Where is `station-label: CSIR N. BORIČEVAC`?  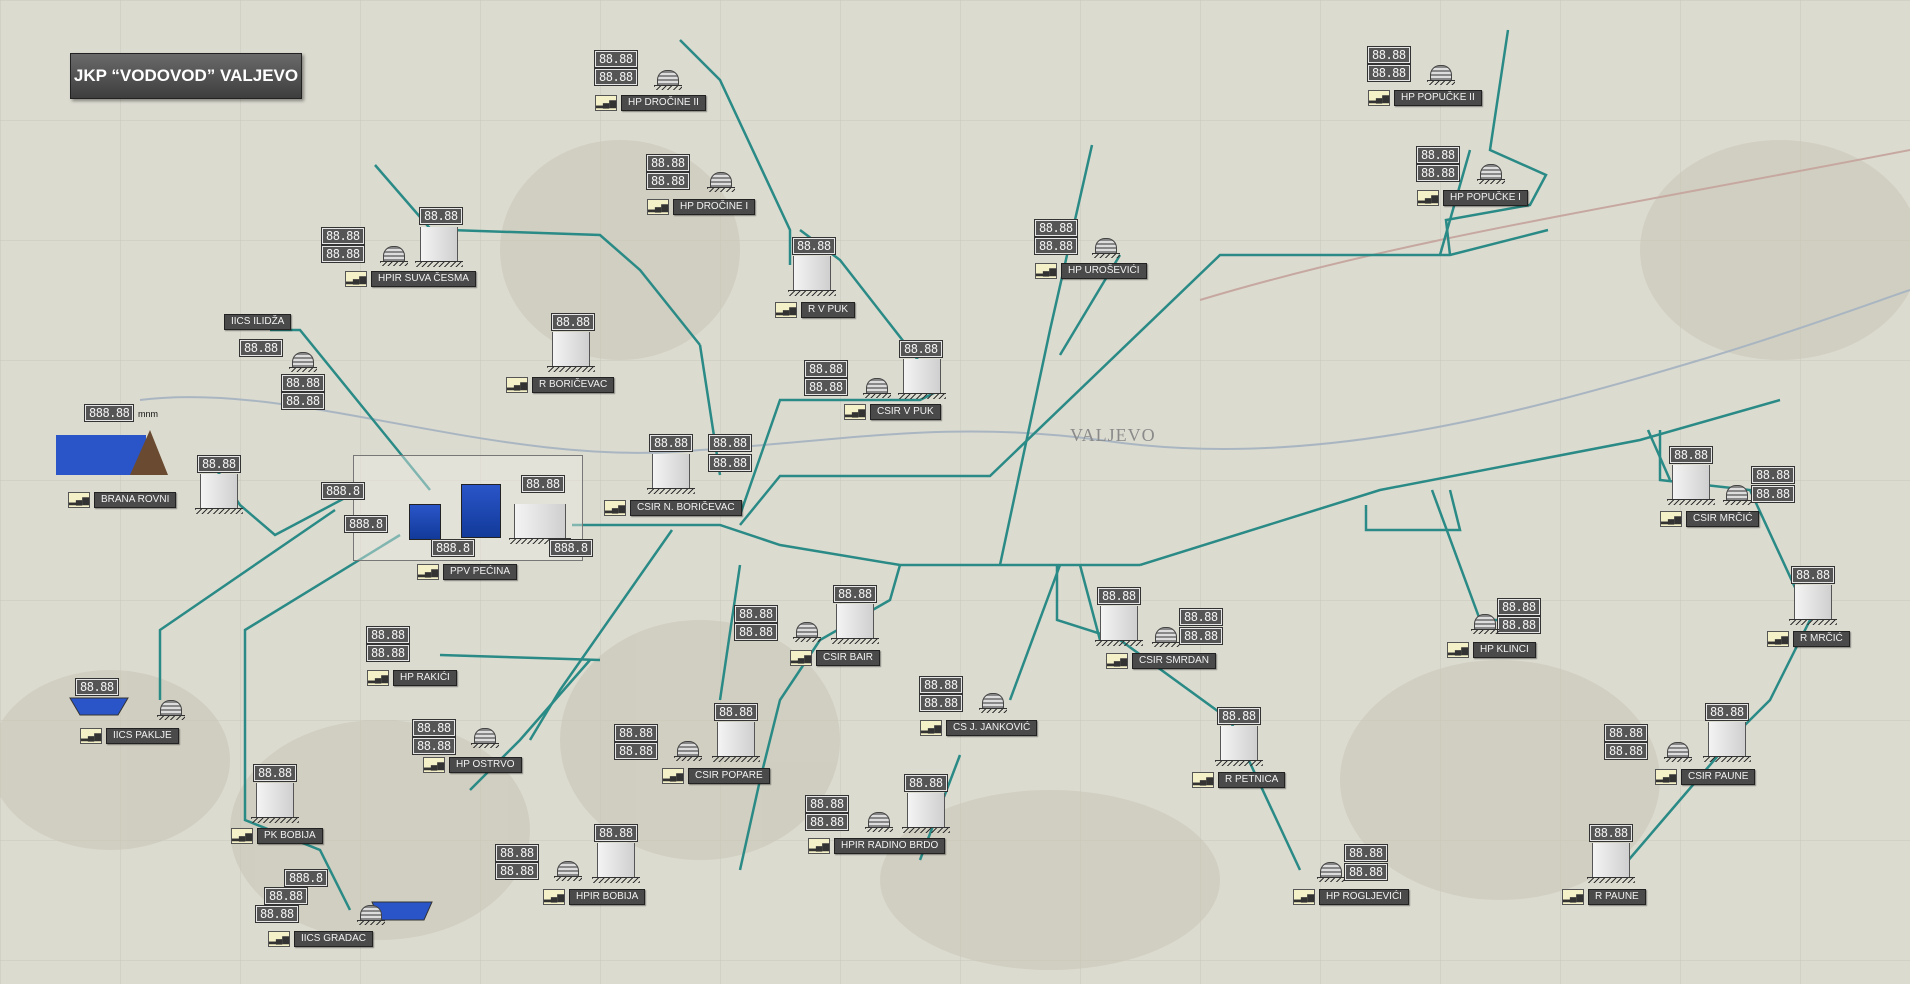 station-label: CSIR N. BORIČEVAC is located at coordinates (686, 508).